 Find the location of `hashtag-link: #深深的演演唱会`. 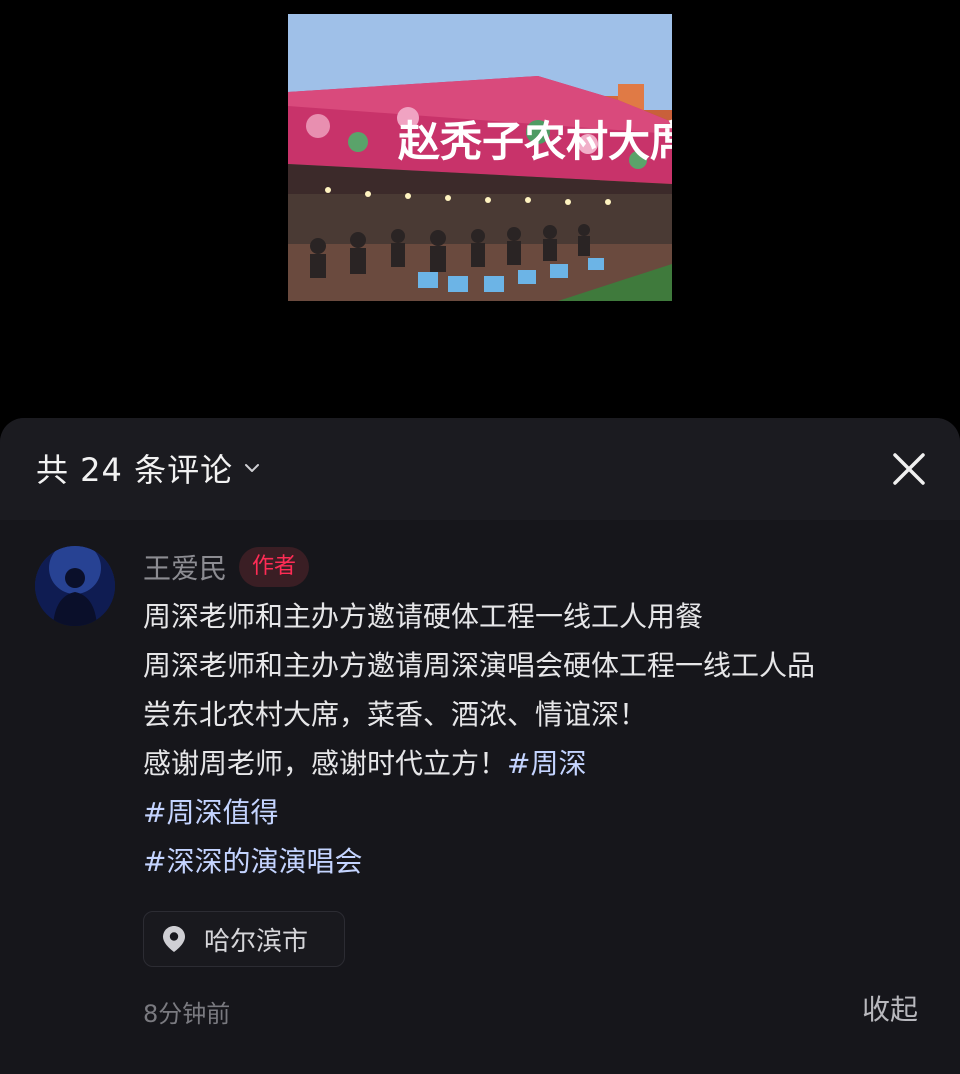

hashtag-link: #深深的演演唱会 is located at coordinates (252, 861).